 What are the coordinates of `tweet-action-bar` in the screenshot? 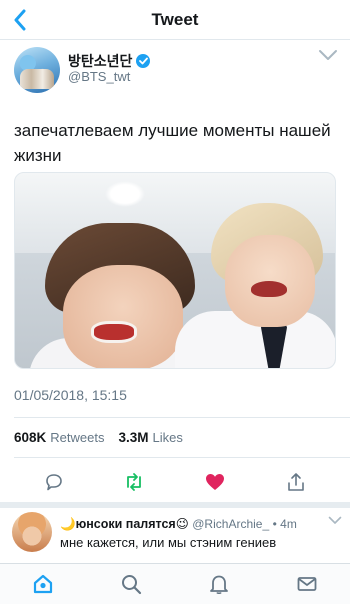 It's located at (175, 482).